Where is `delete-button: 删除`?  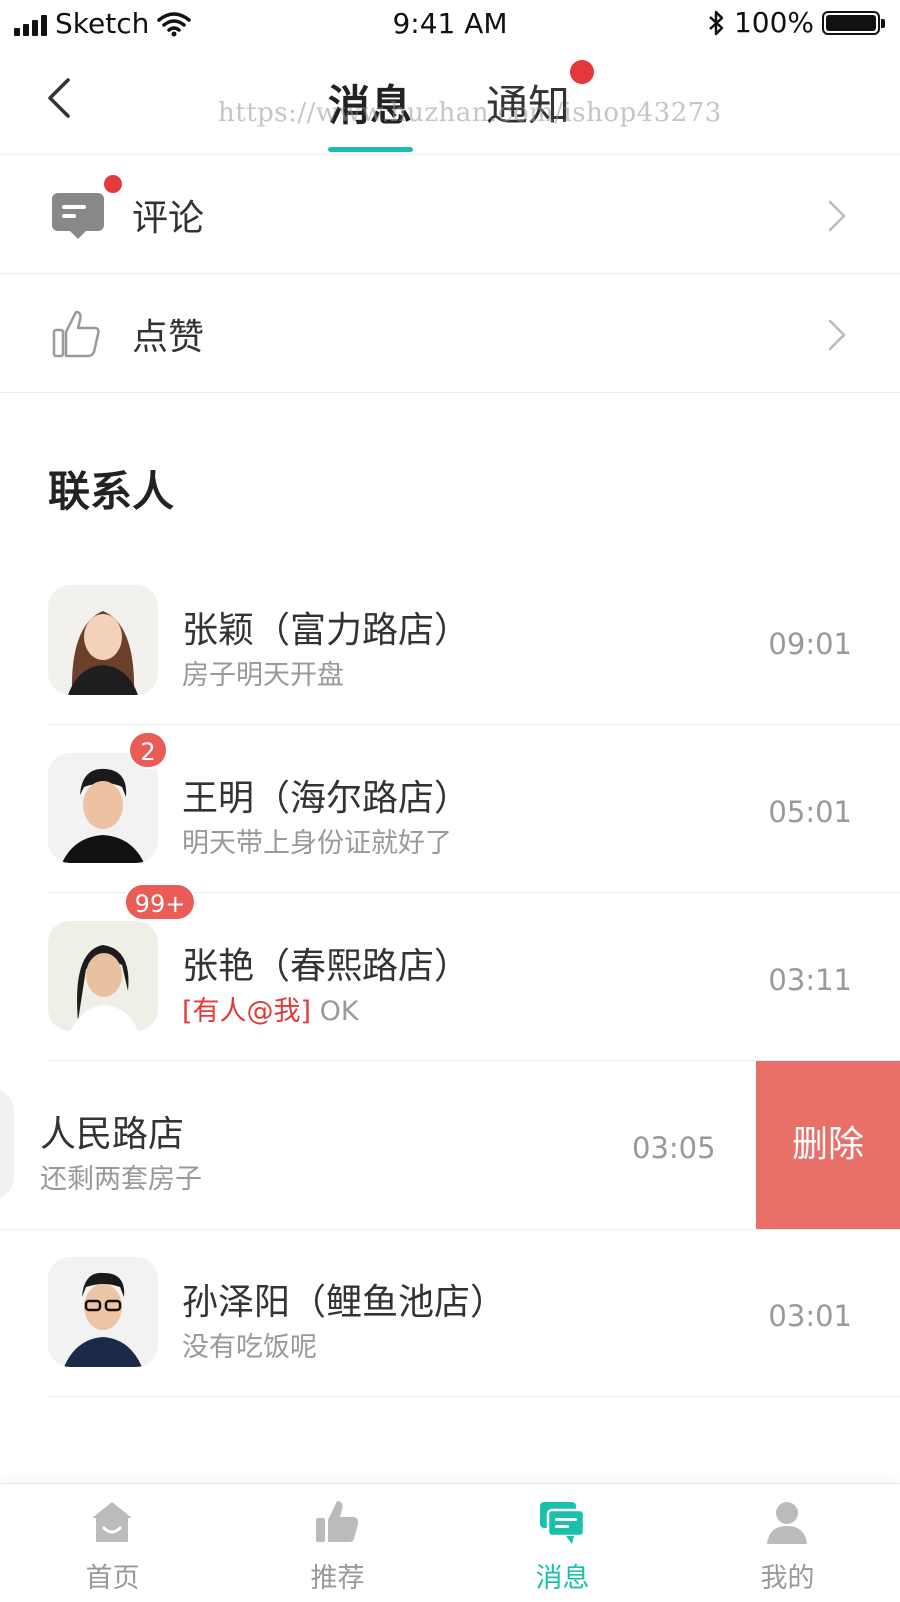
delete-button: 删除 is located at coordinates (828, 1145).